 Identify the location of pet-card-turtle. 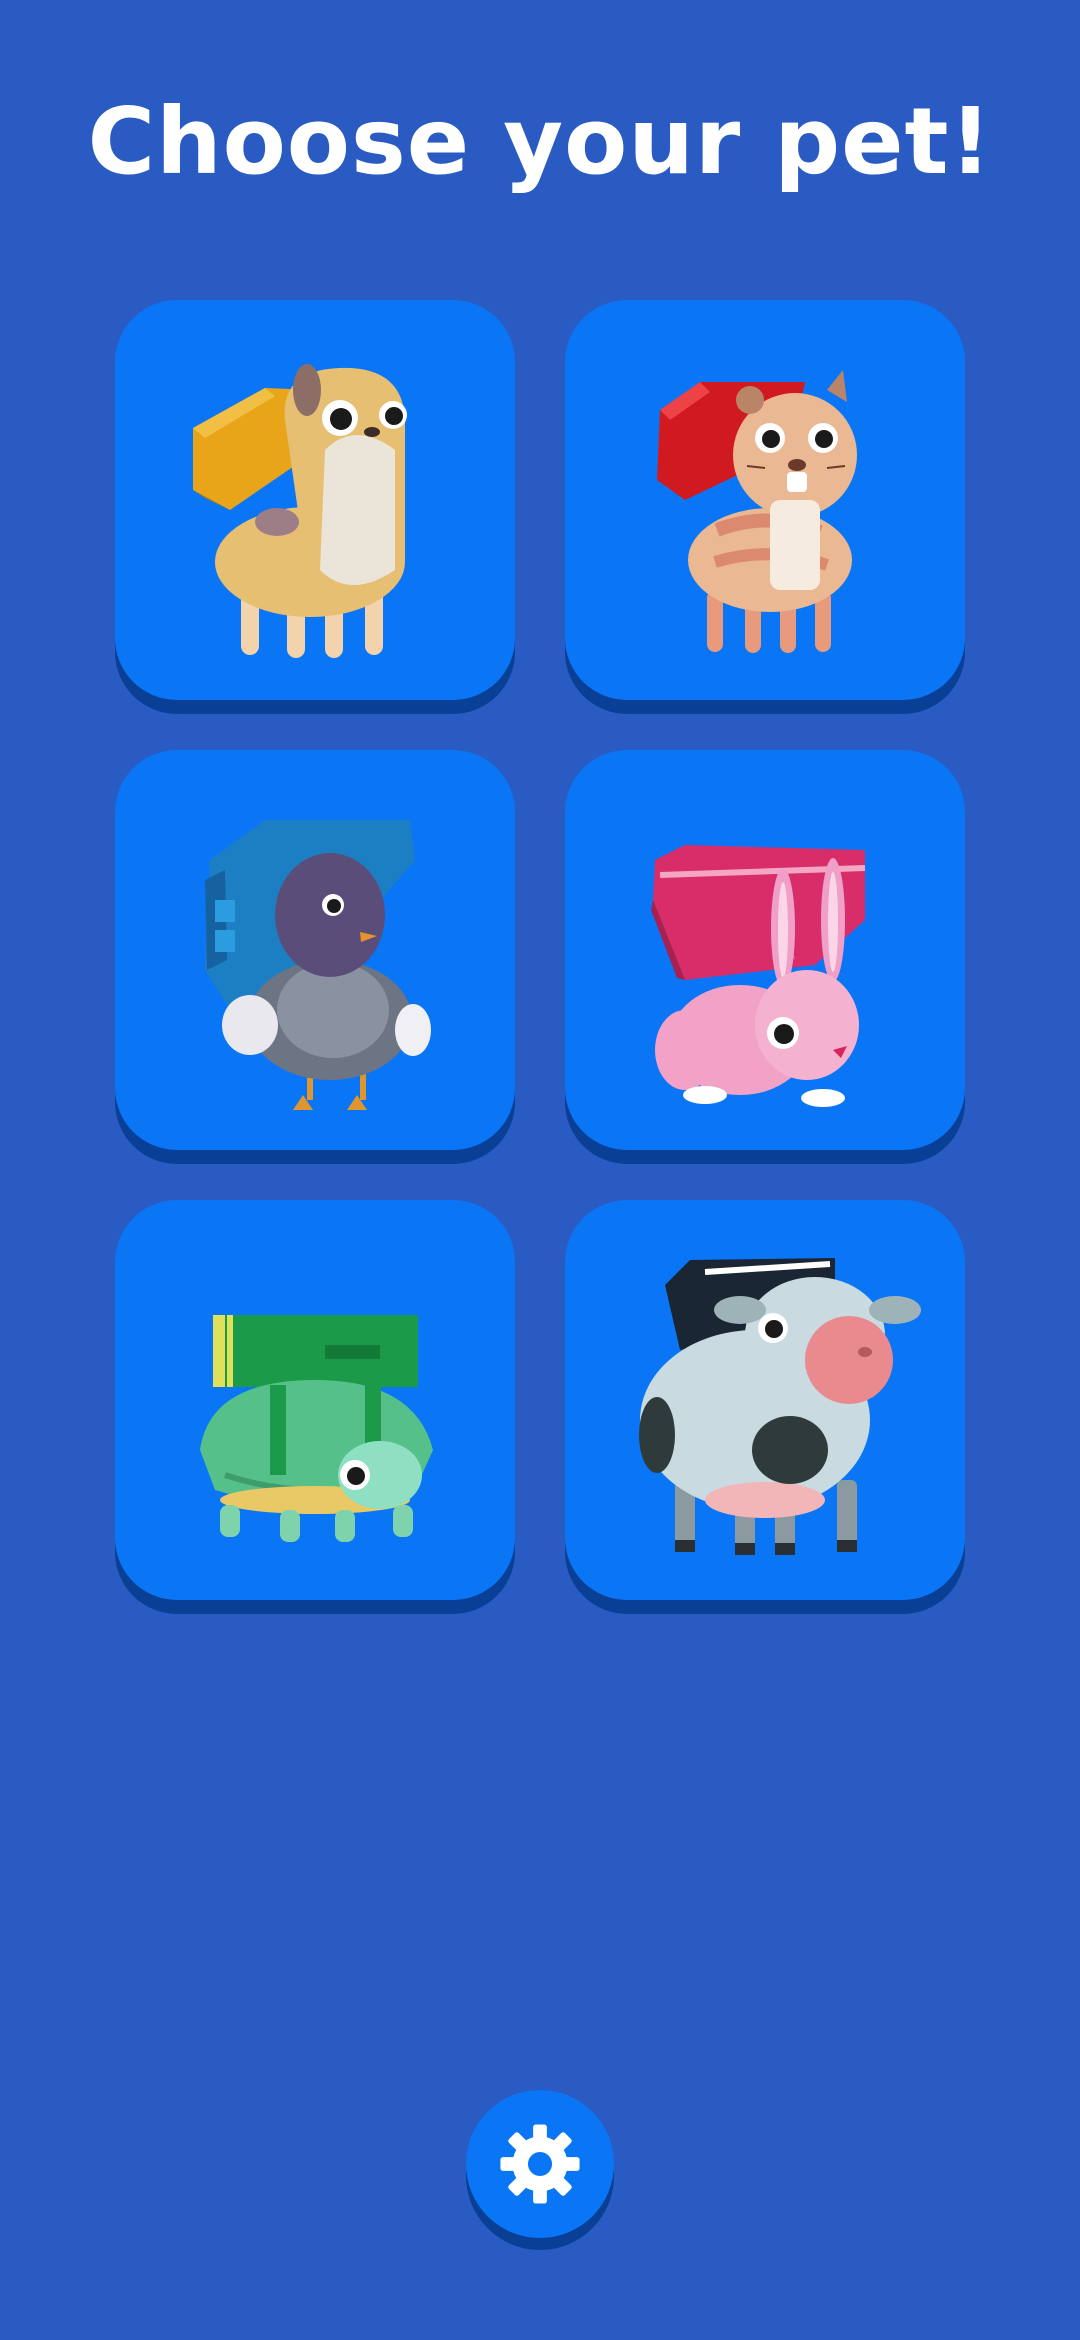
(315, 1400).